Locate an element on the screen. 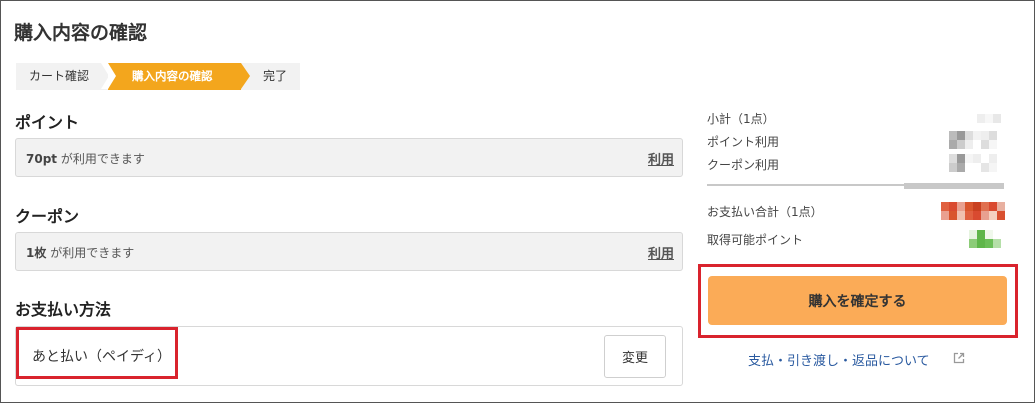 The width and height of the screenshot is (1035, 403). subtotal-redacted is located at coordinates (989, 118).